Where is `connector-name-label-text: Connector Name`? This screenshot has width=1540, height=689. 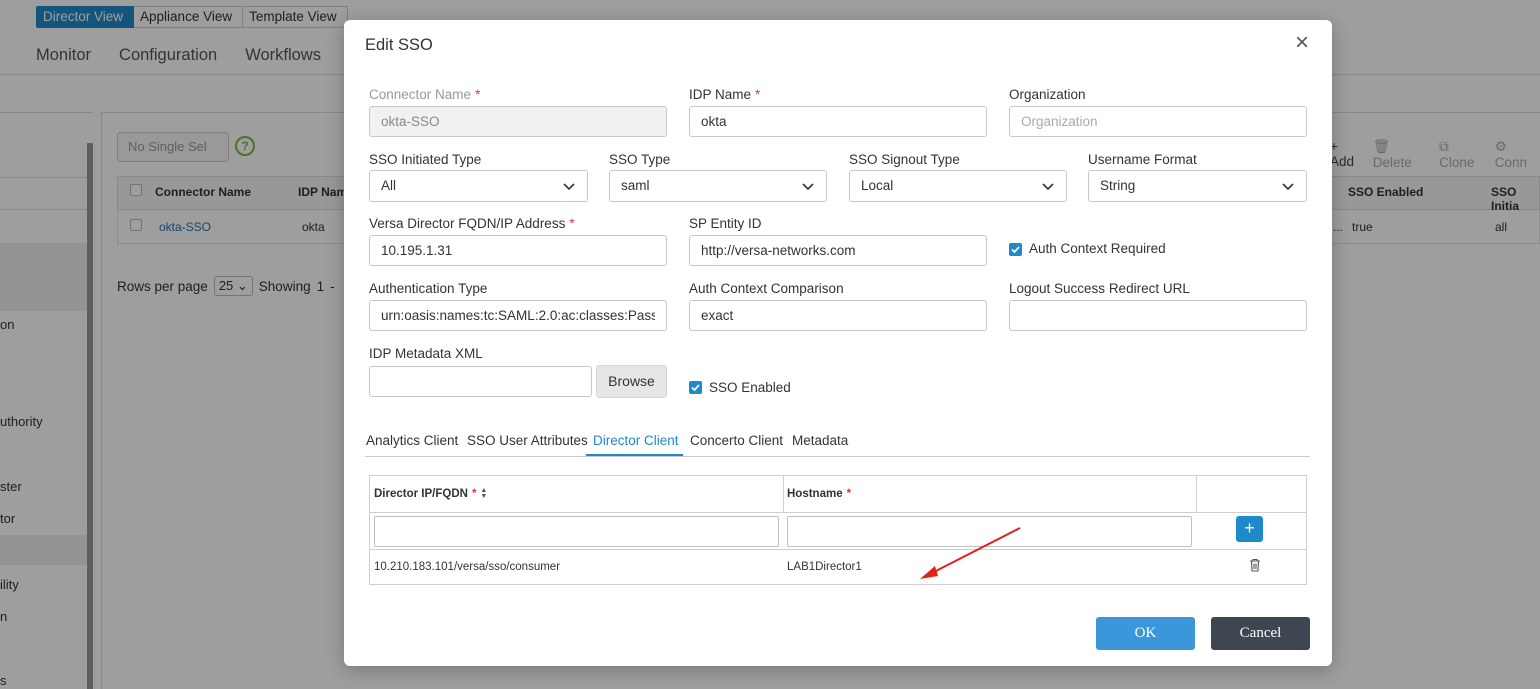 connector-name-label-text: Connector Name is located at coordinates (420, 94).